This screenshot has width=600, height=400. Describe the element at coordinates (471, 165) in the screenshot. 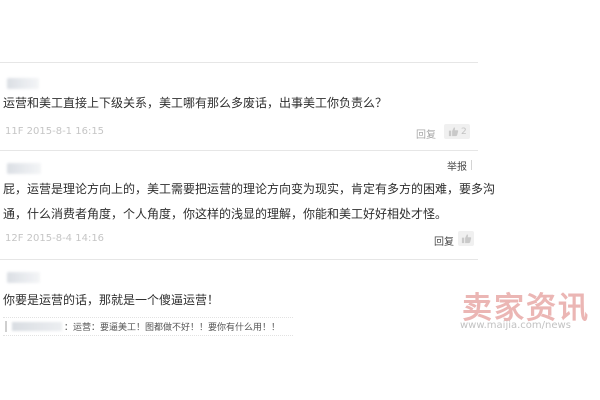

I see `divider` at that location.